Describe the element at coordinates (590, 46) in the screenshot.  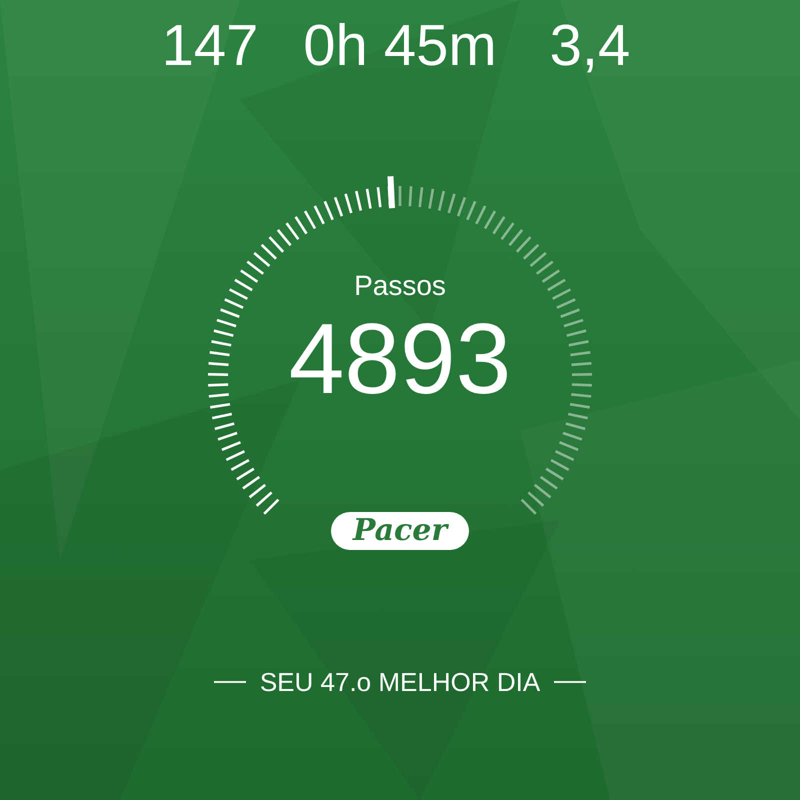
I see `stat-value: 3,4` at that location.